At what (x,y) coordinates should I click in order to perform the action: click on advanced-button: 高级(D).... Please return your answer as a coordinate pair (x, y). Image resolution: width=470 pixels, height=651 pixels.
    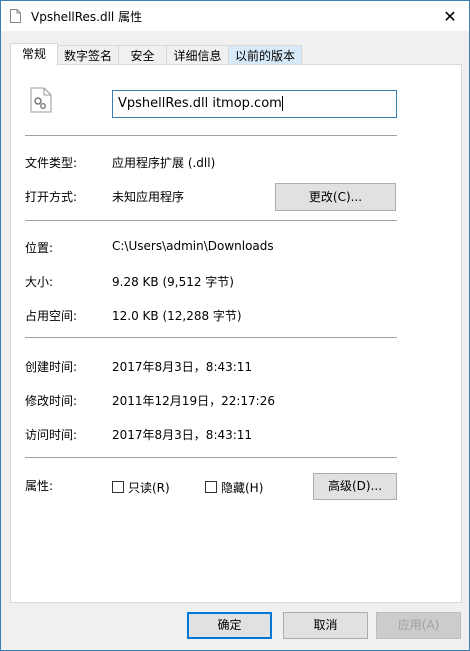
    Looking at the image, I should click on (355, 486).